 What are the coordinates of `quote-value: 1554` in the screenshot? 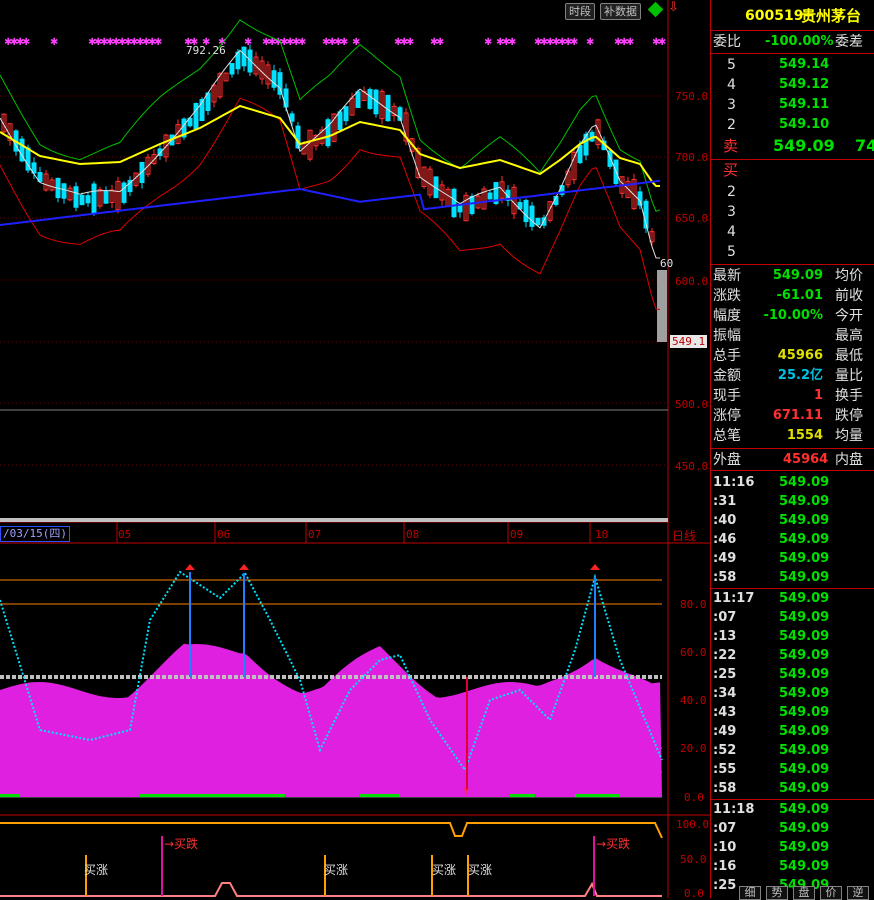 It's located at (804, 435).